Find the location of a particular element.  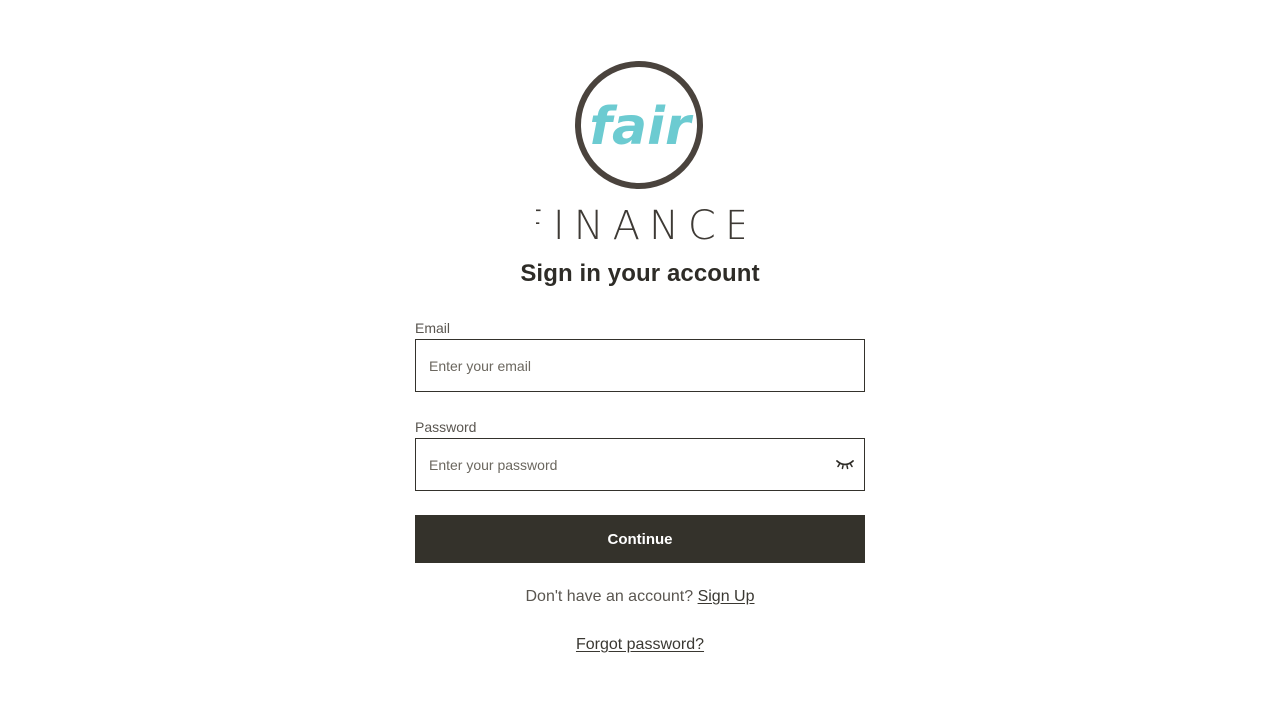

password-label: Password is located at coordinates (446, 427).